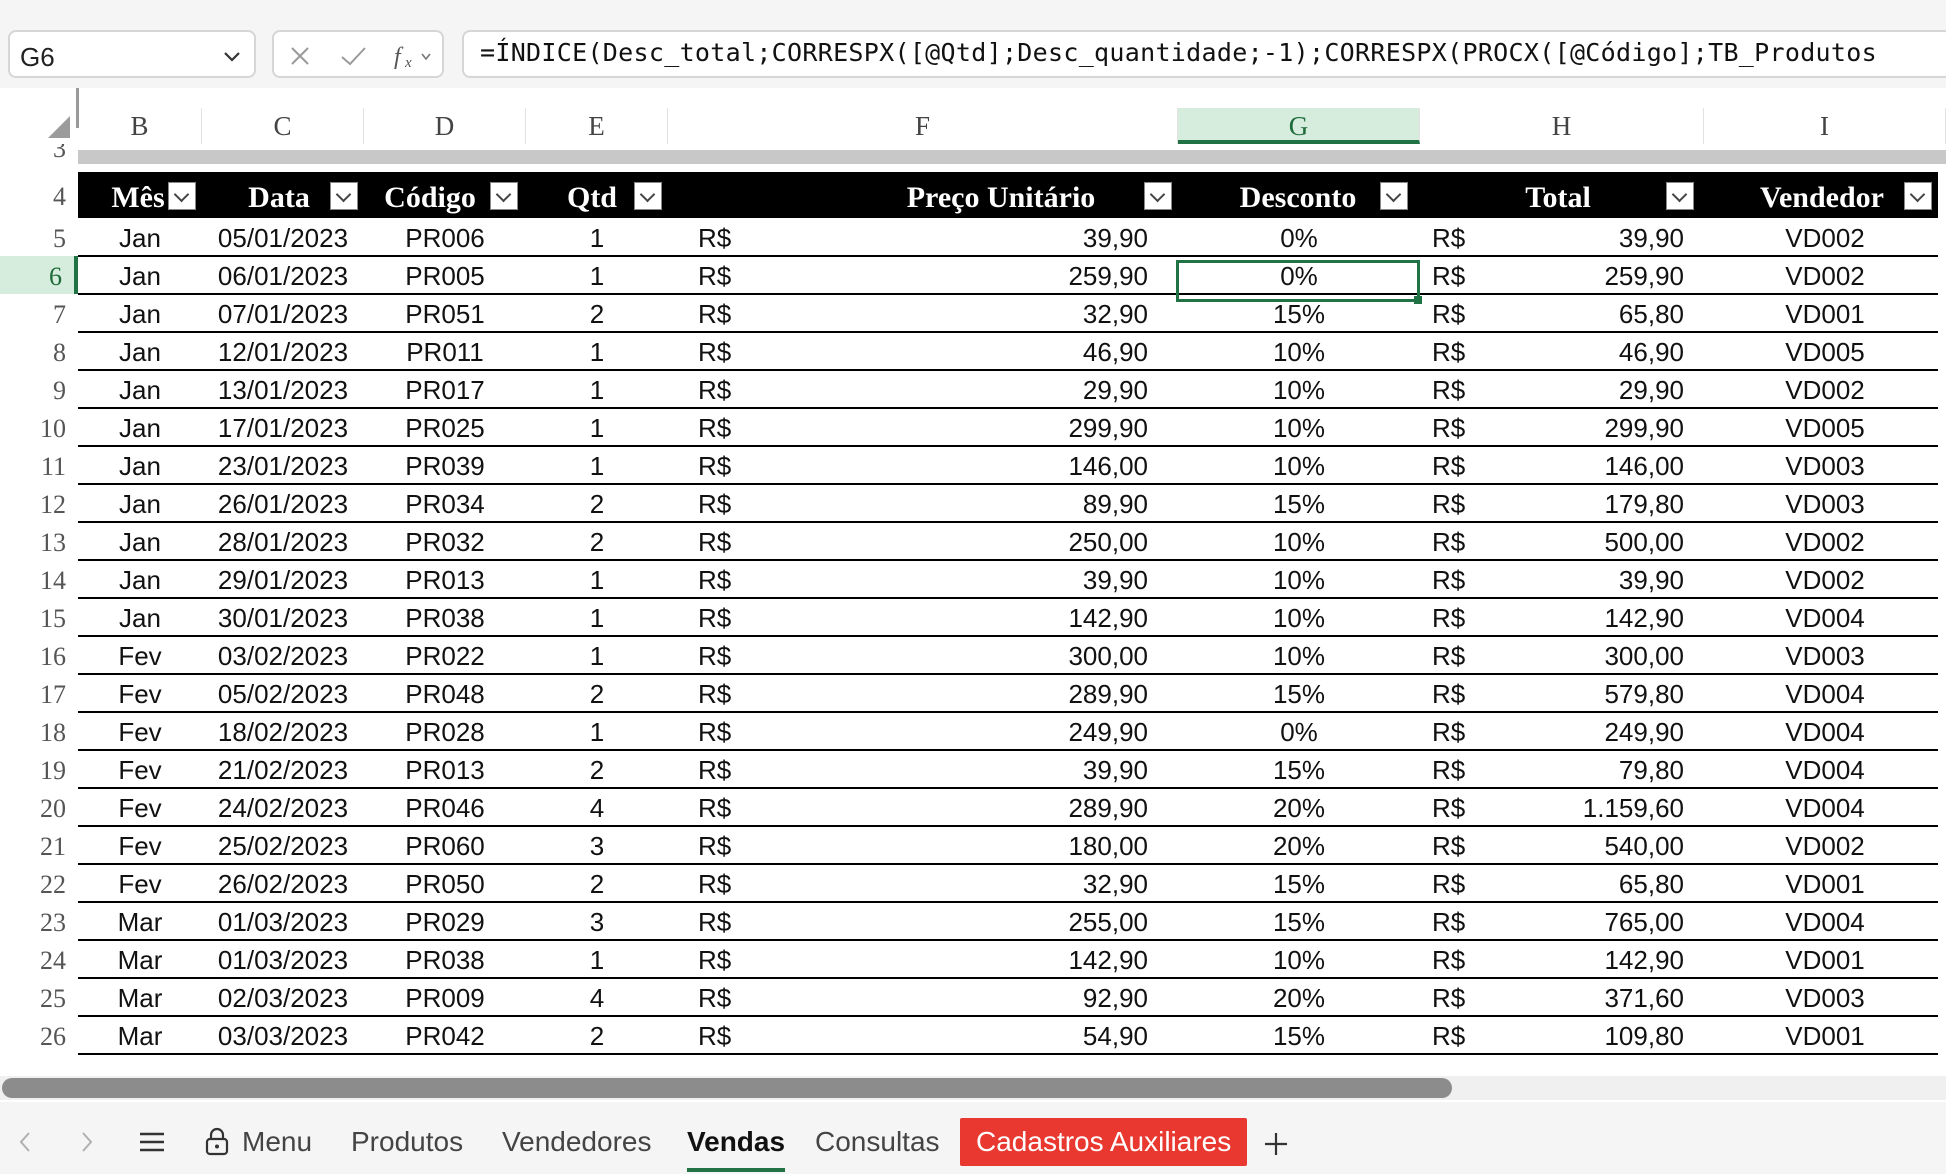 Image resolution: width=1946 pixels, height=1174 pixels. I want to click on cell-total: 300,00, so click(1582, 655).